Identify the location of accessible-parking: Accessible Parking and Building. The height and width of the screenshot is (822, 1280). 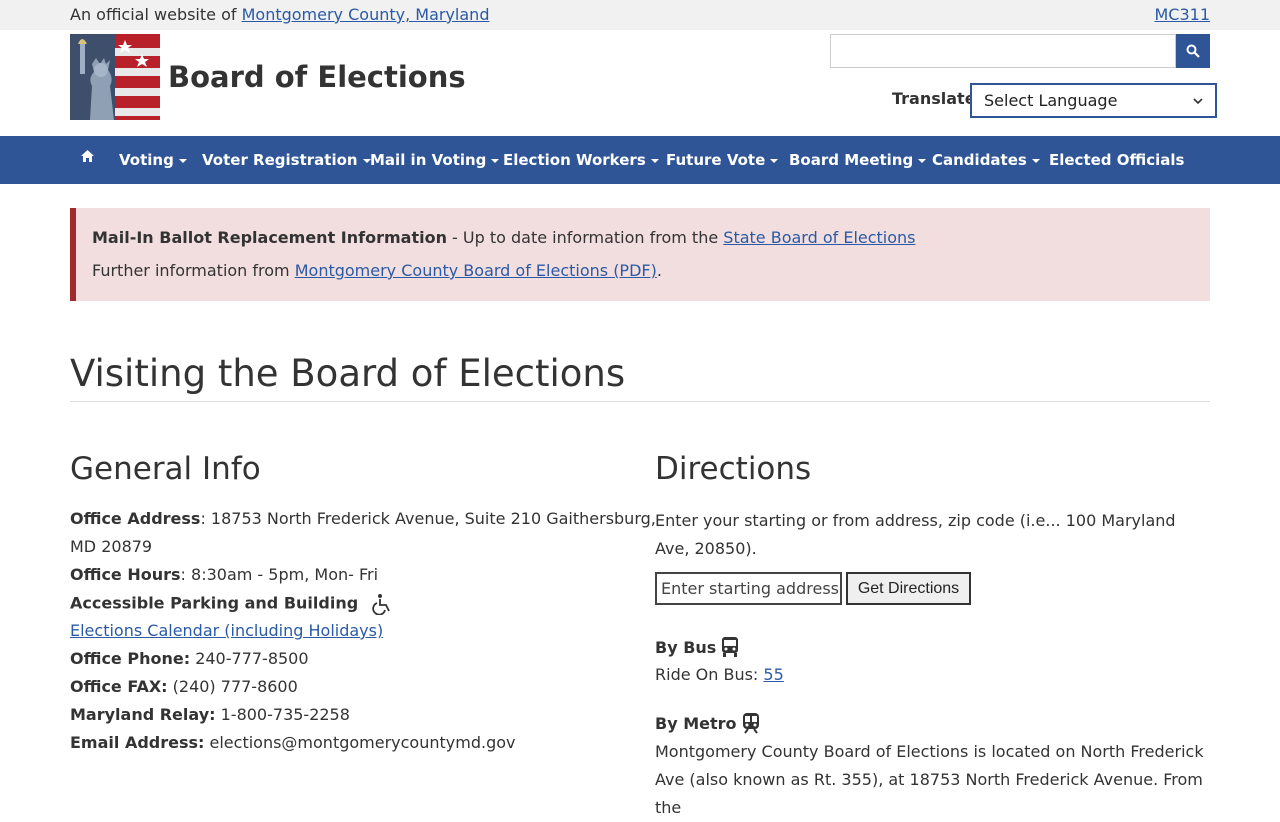
(231, 604).